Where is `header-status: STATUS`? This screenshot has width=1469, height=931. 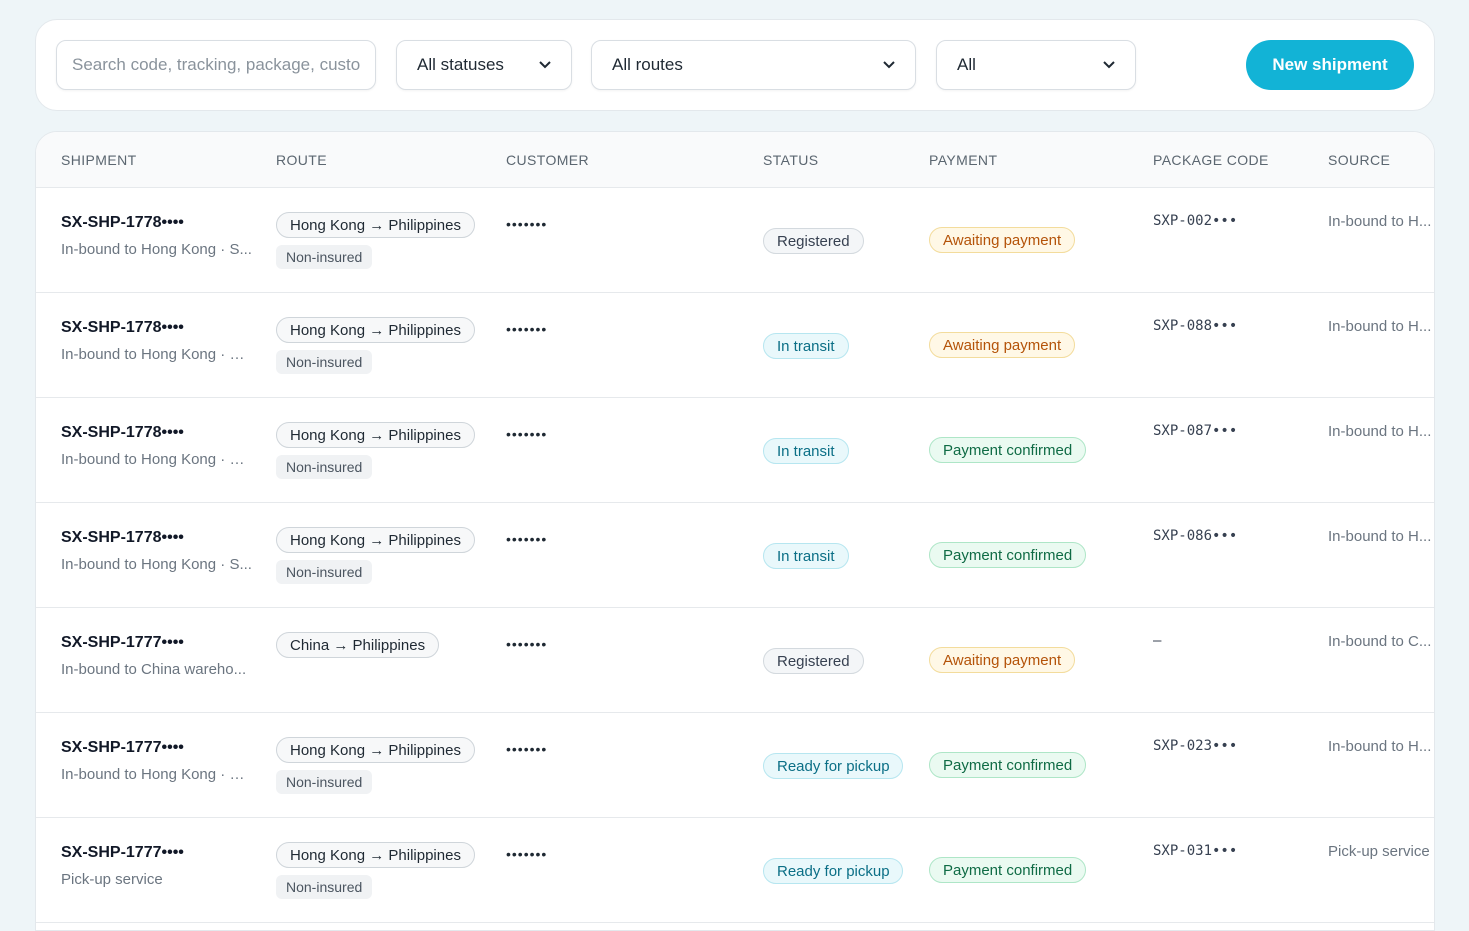 header-status: STATUS is located at coordinates (791, 160).